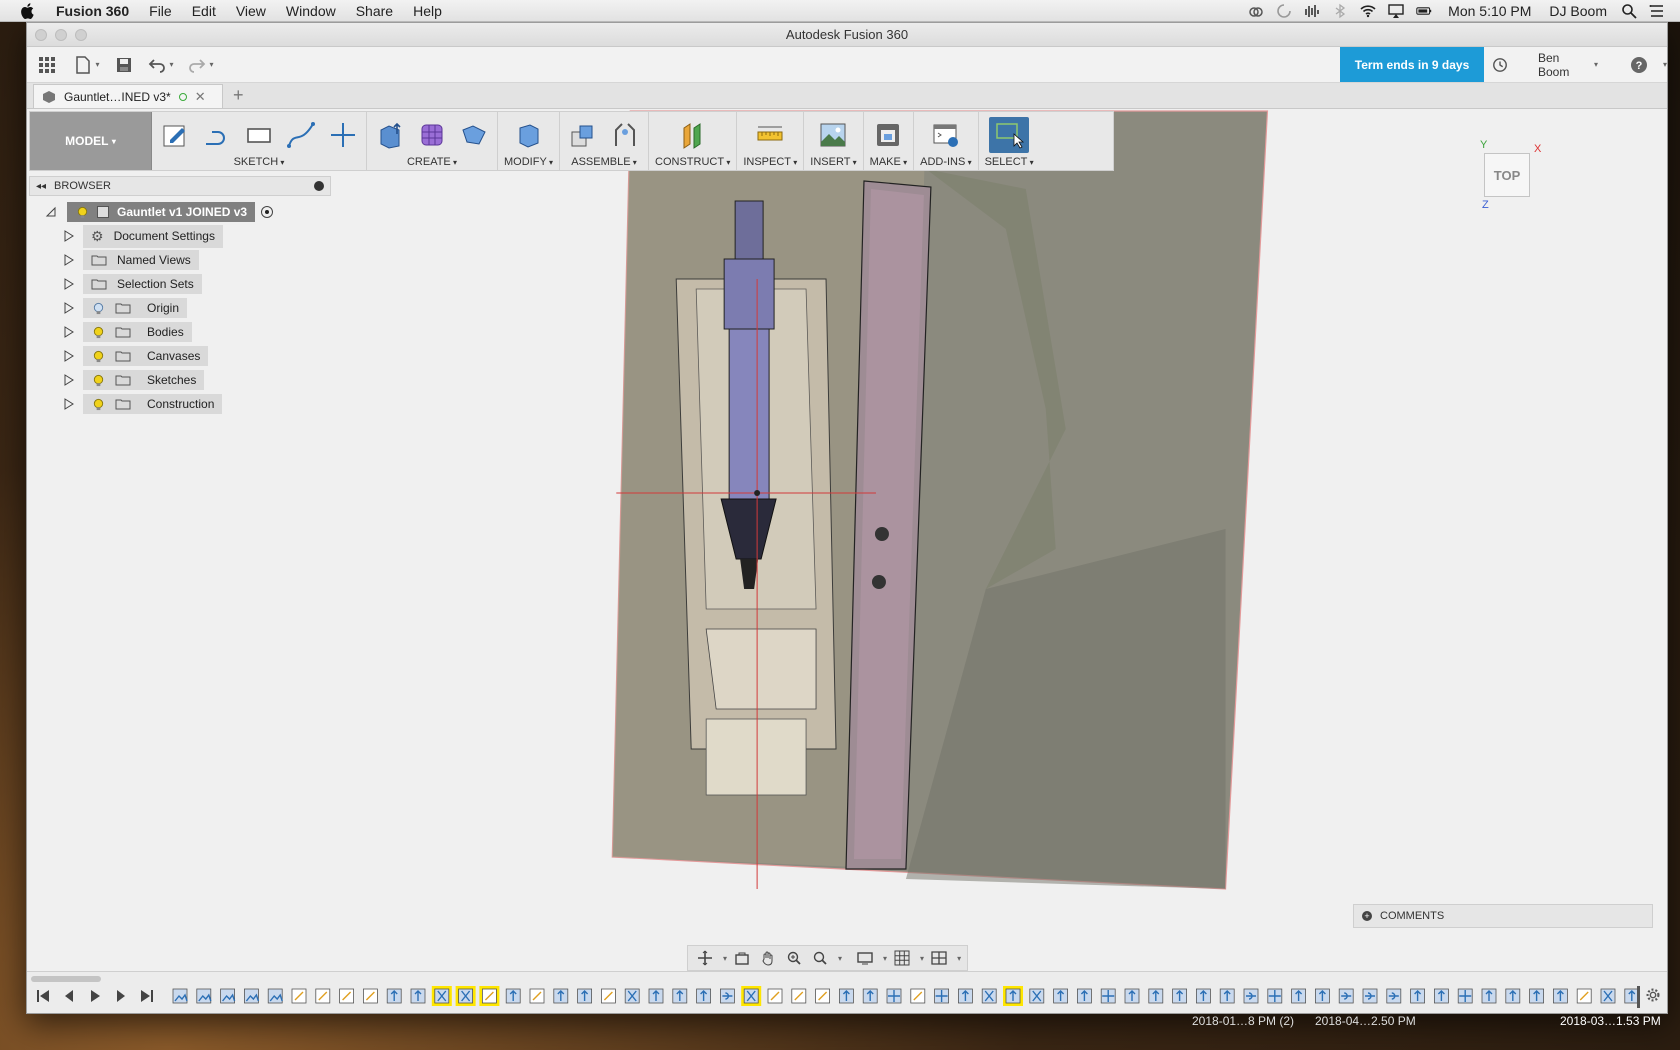  I want to click on scripts-add-ins-icon, so click(946, 135).